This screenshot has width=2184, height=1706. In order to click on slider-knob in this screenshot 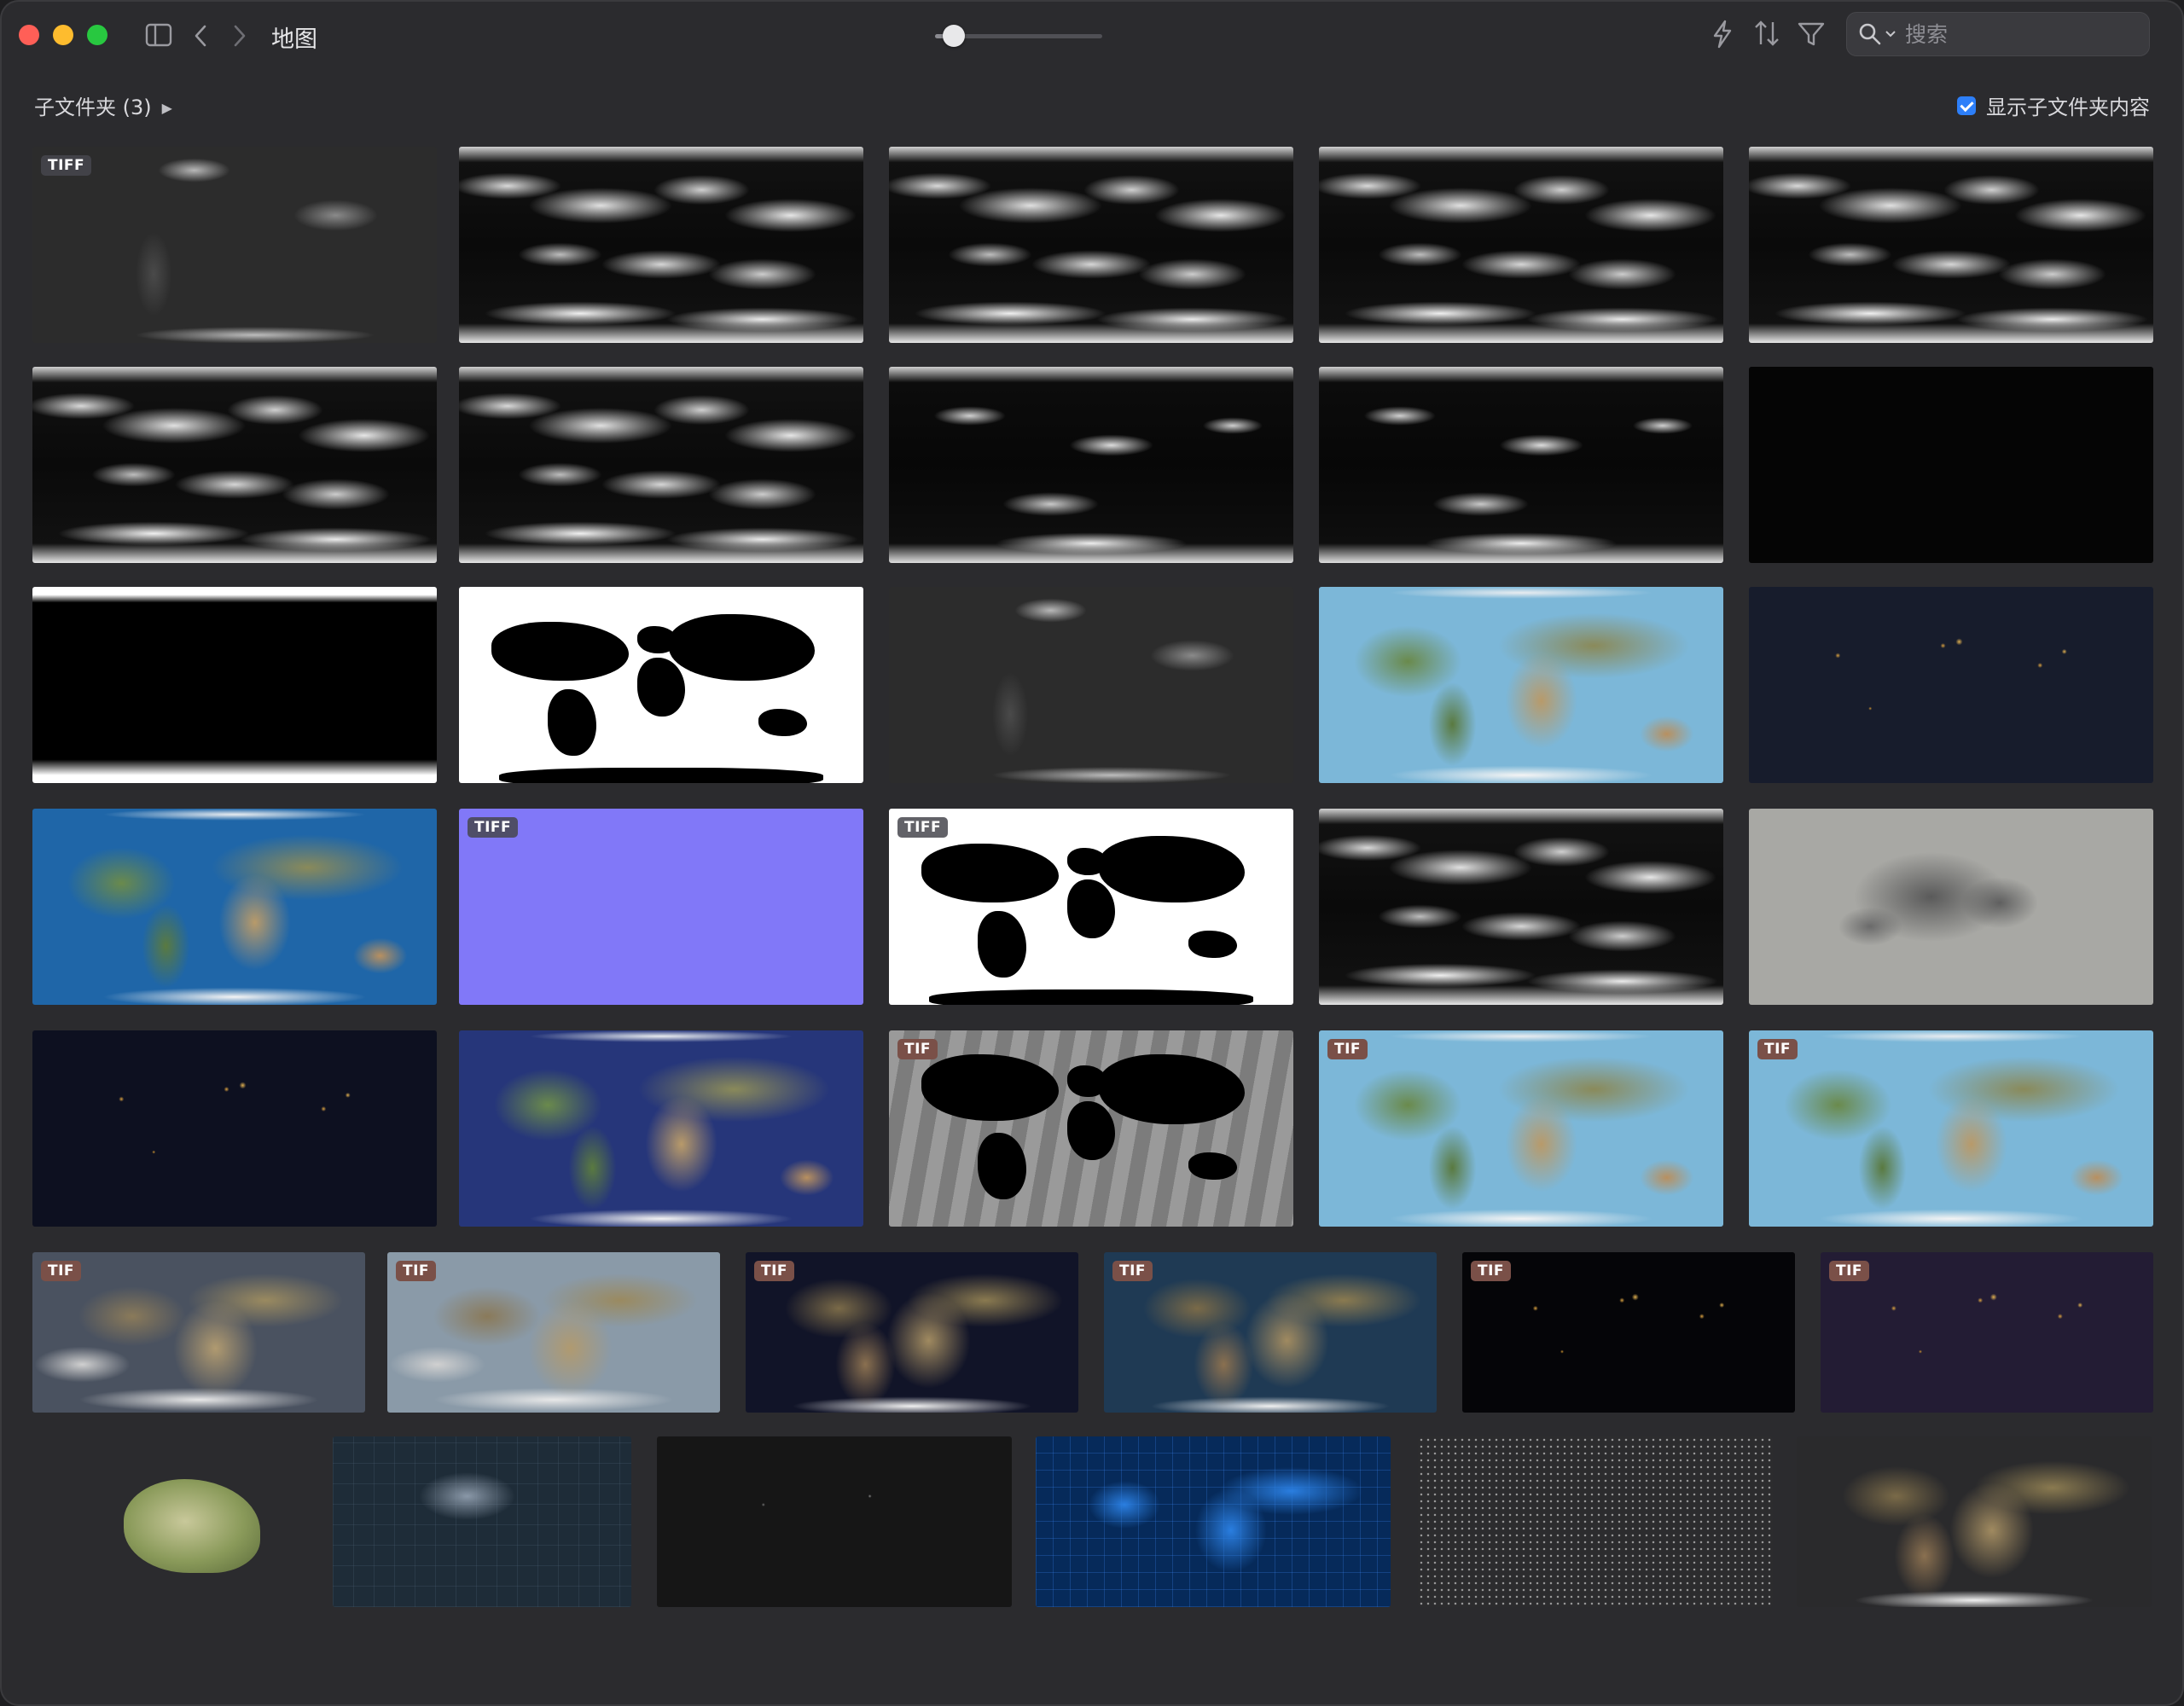, I will do `click(954, 36)`.